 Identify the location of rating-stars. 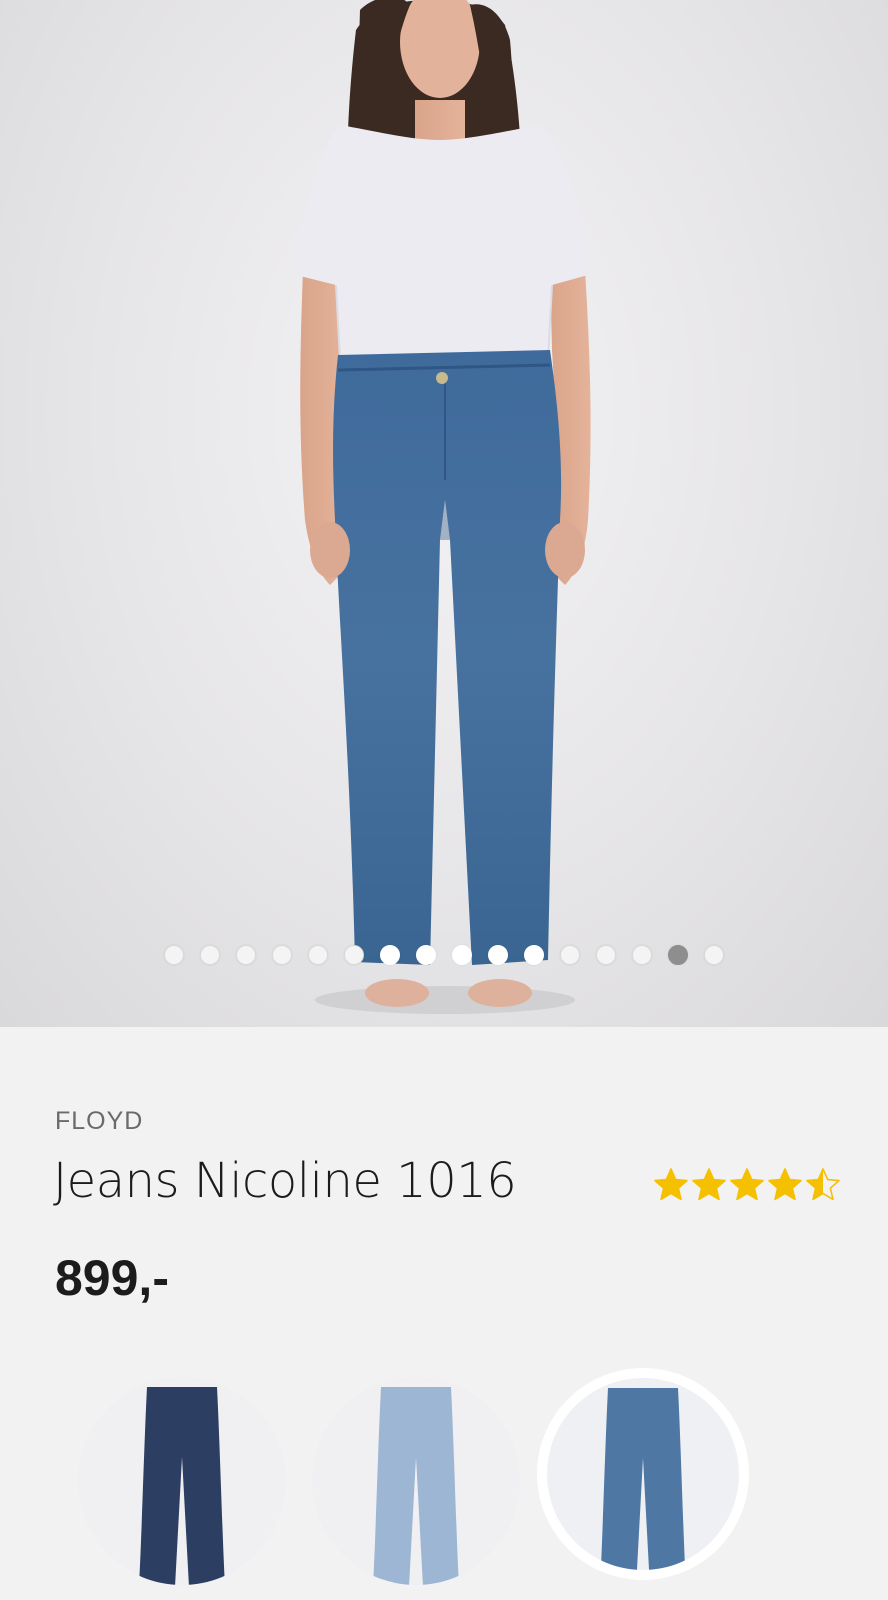
(747, 1185).